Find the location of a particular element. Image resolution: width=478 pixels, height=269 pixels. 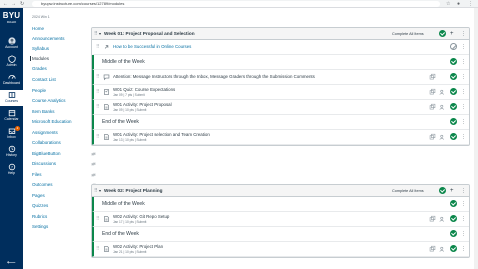

global-nav-admin: Admin is located at coordinates (11, 62).